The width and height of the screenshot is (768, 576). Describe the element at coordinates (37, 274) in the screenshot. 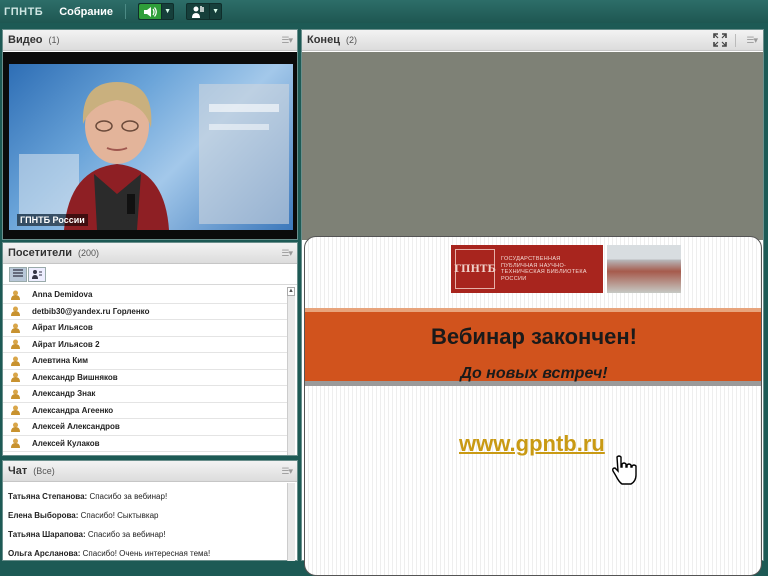

I see `role-view-icon` at that location.